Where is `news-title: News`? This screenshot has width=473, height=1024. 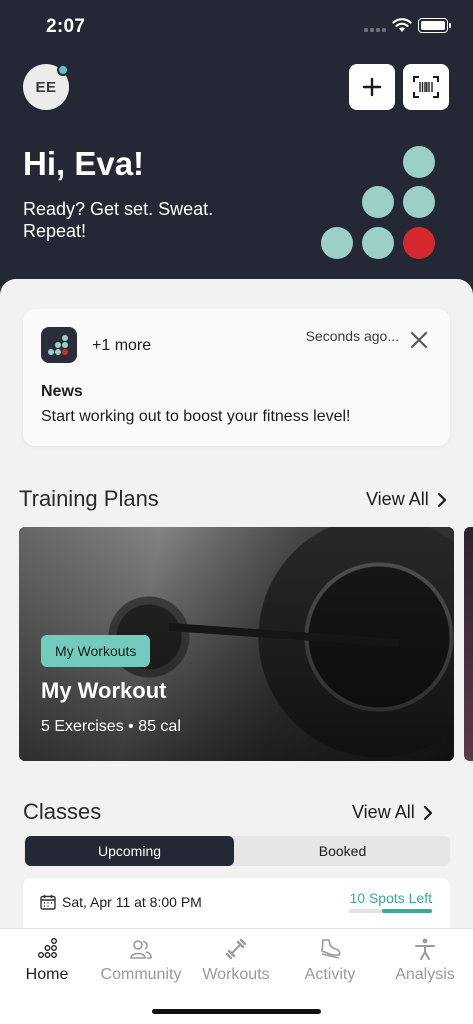 news-title: News is located at coordinates (62, 391).